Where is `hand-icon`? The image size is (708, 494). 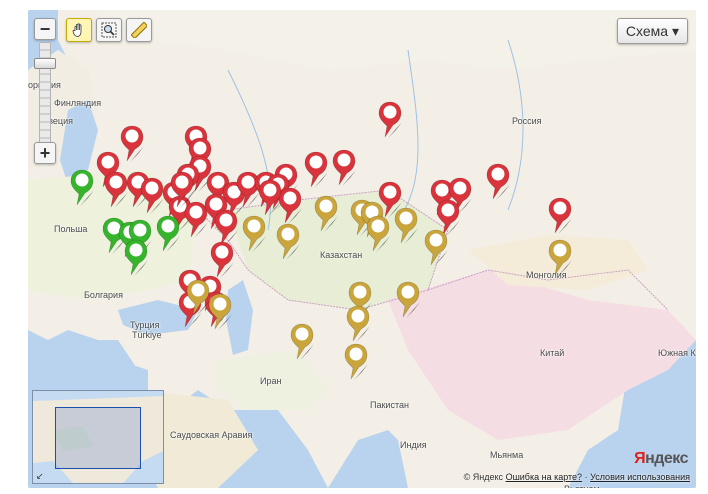
hand-icon is located at coordinates (77, 30).